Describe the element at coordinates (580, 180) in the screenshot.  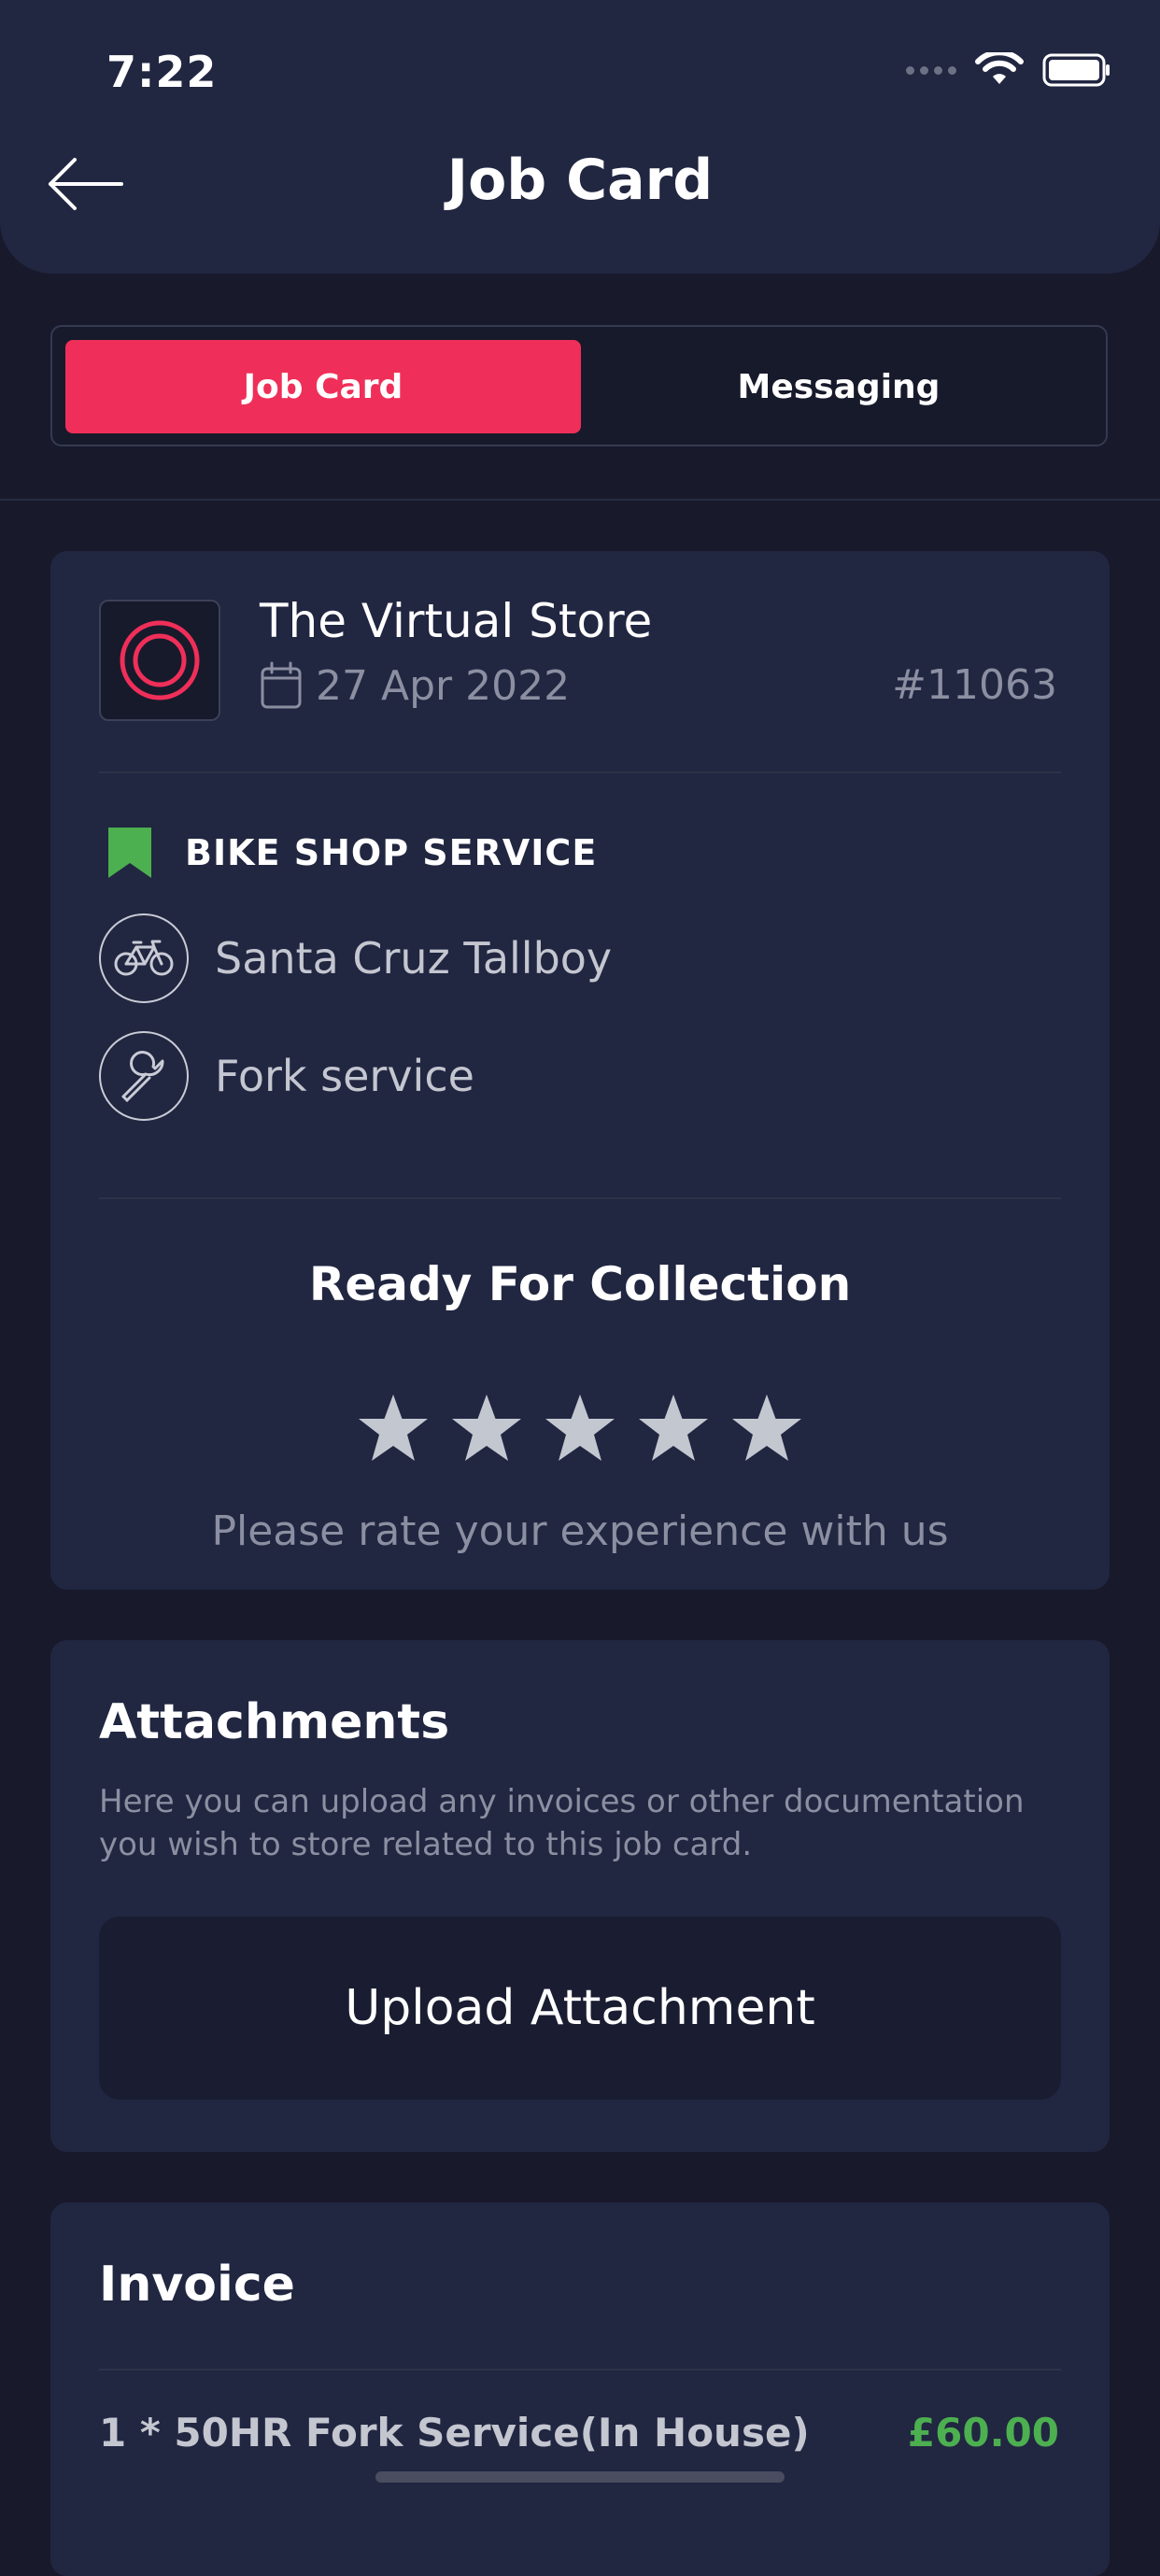
I see `page-title: Job Card` at that location.